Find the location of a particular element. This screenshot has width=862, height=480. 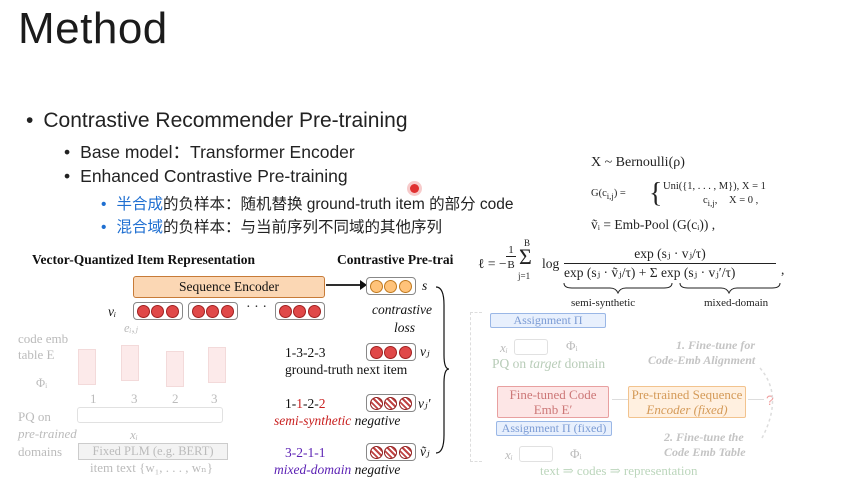

assignment-fixed-box: Assignment Π (fixed) is located at coordinates (554, 428).